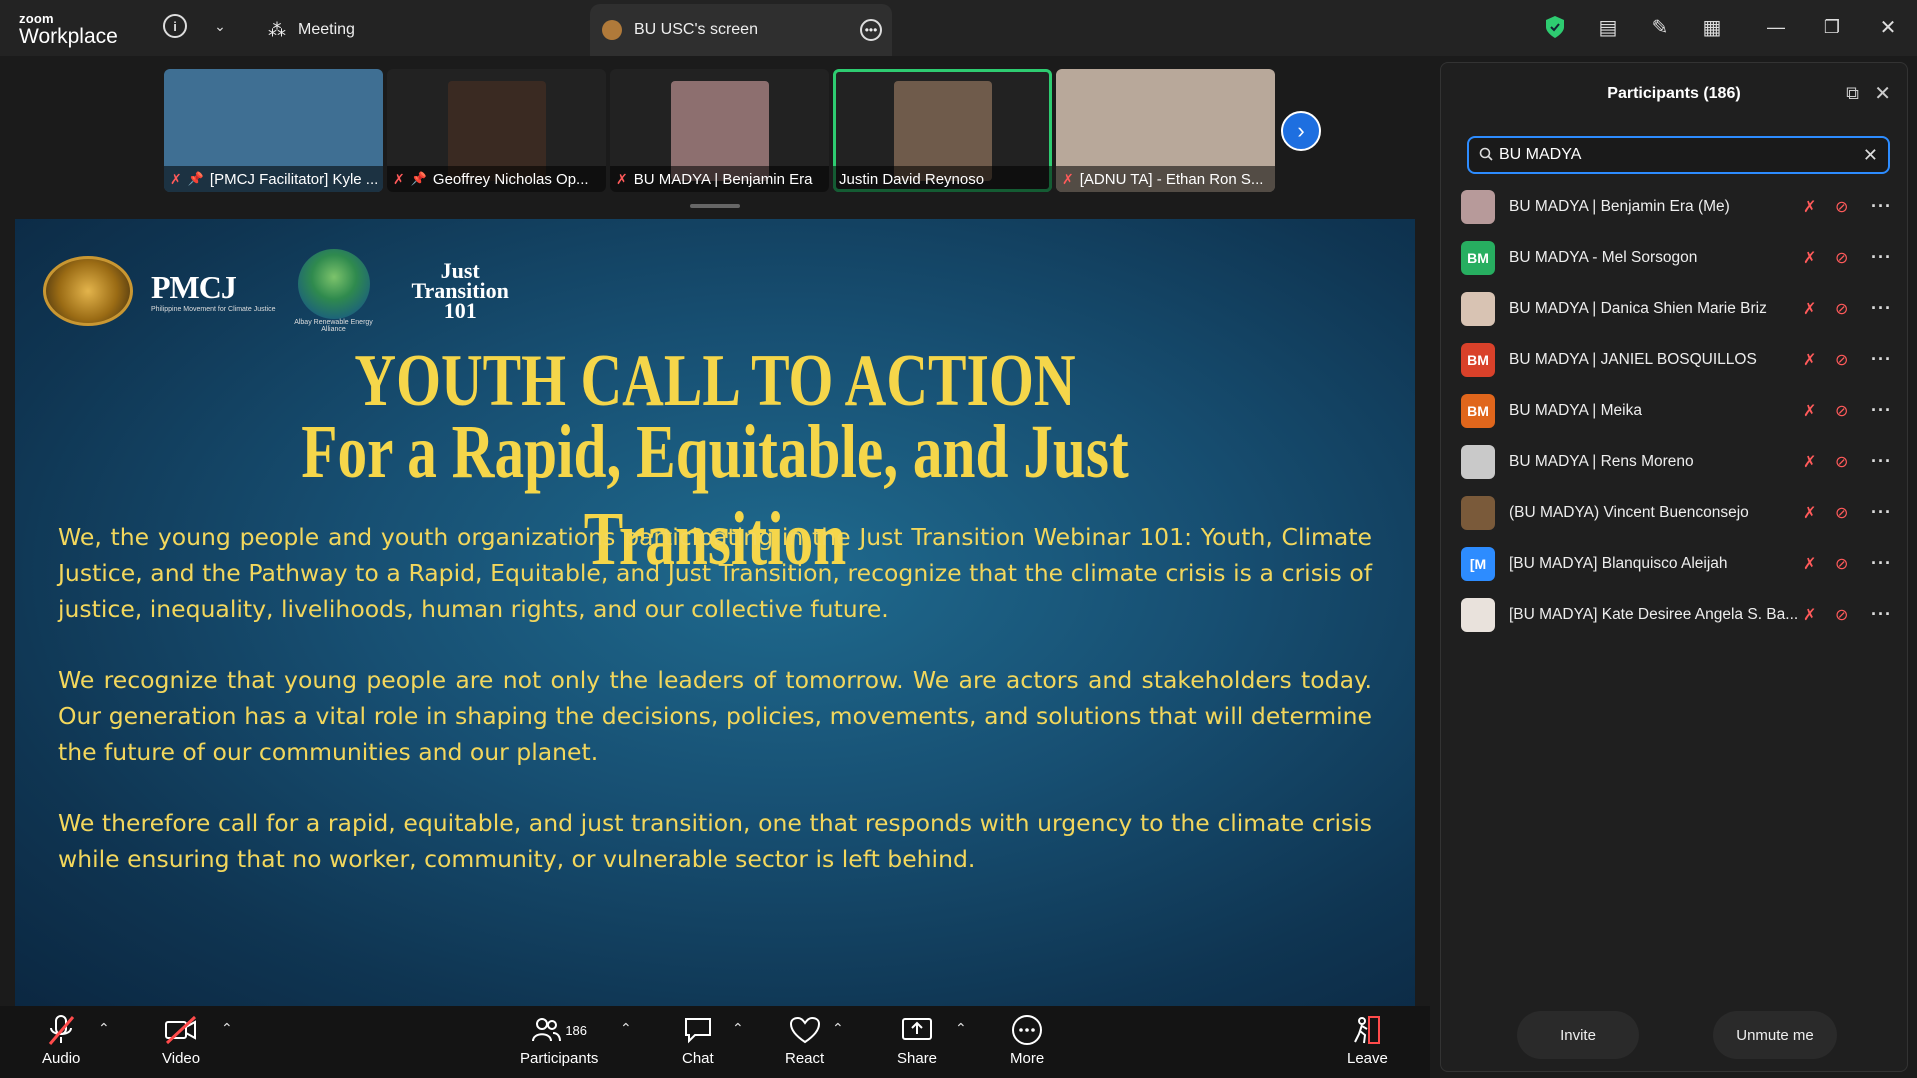 This screenshot has height=1078, width=1917. What do you see at coordinates (1608, 27) in the screenshot?
I see `notes-icon: ▤` at bounding box center [1608, 27].